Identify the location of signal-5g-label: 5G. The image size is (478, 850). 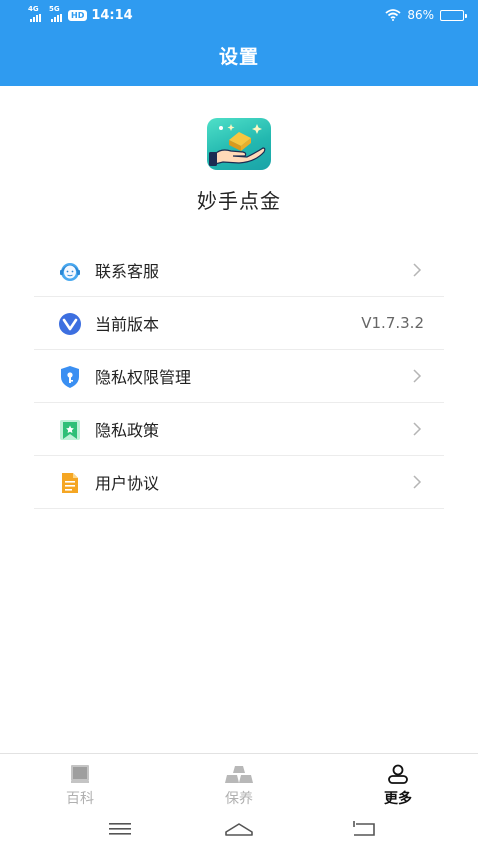
(54, 9).